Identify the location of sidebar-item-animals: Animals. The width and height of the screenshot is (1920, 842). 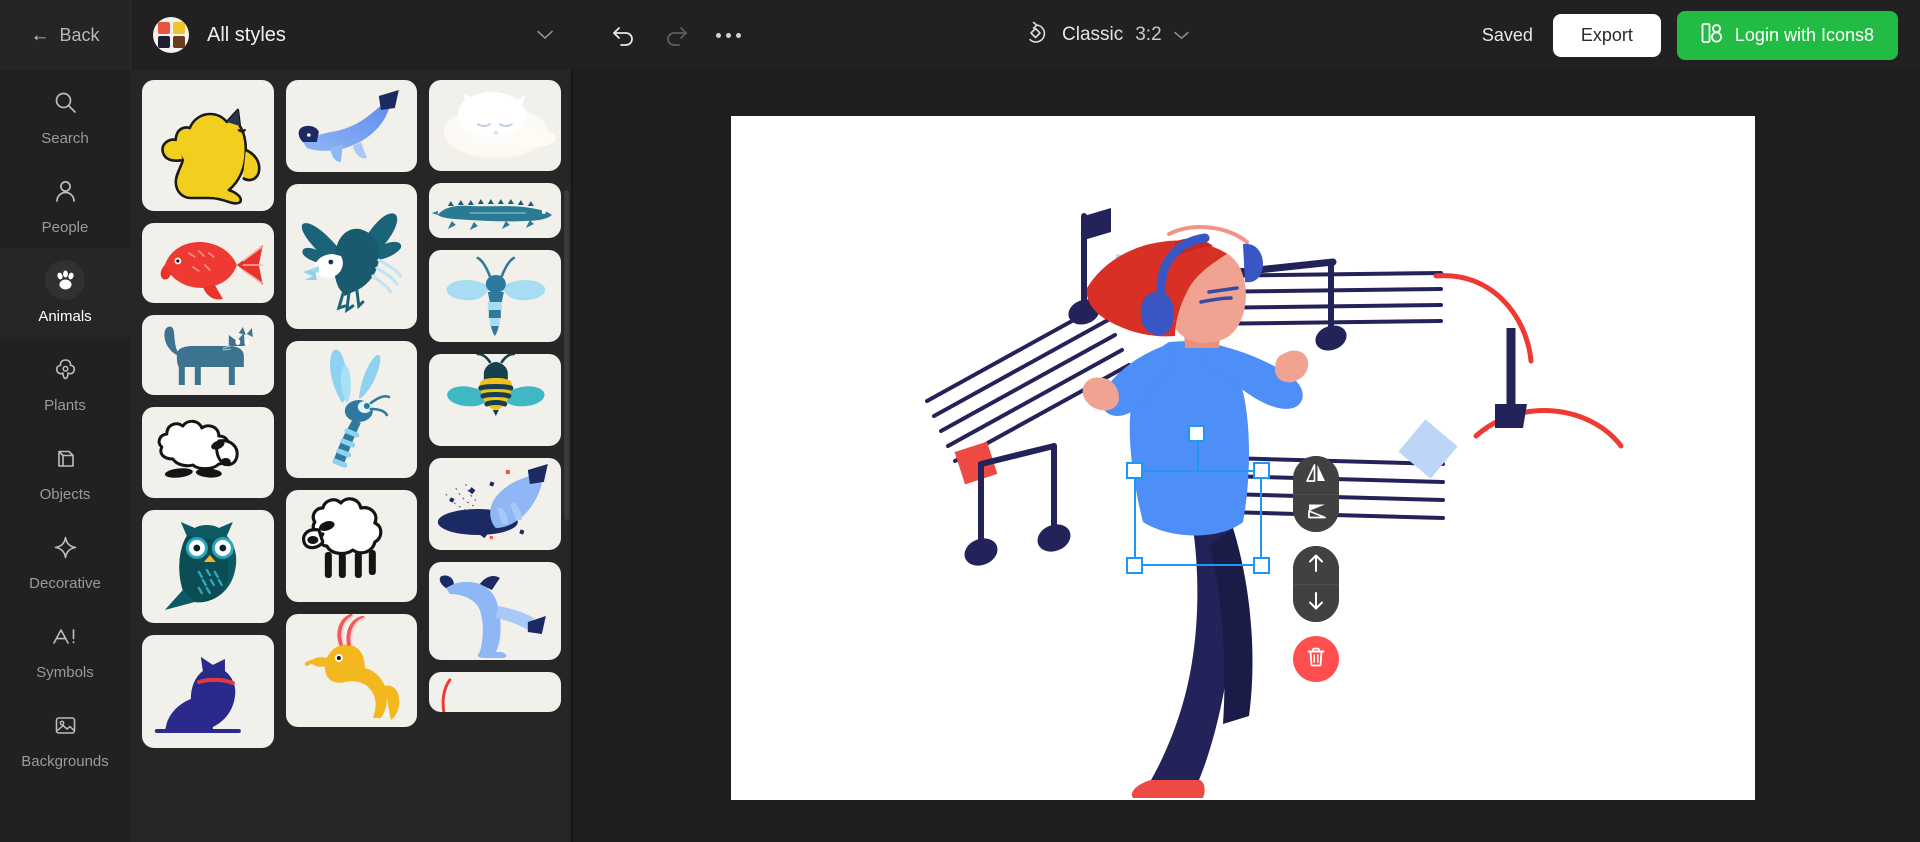
(65, 292).